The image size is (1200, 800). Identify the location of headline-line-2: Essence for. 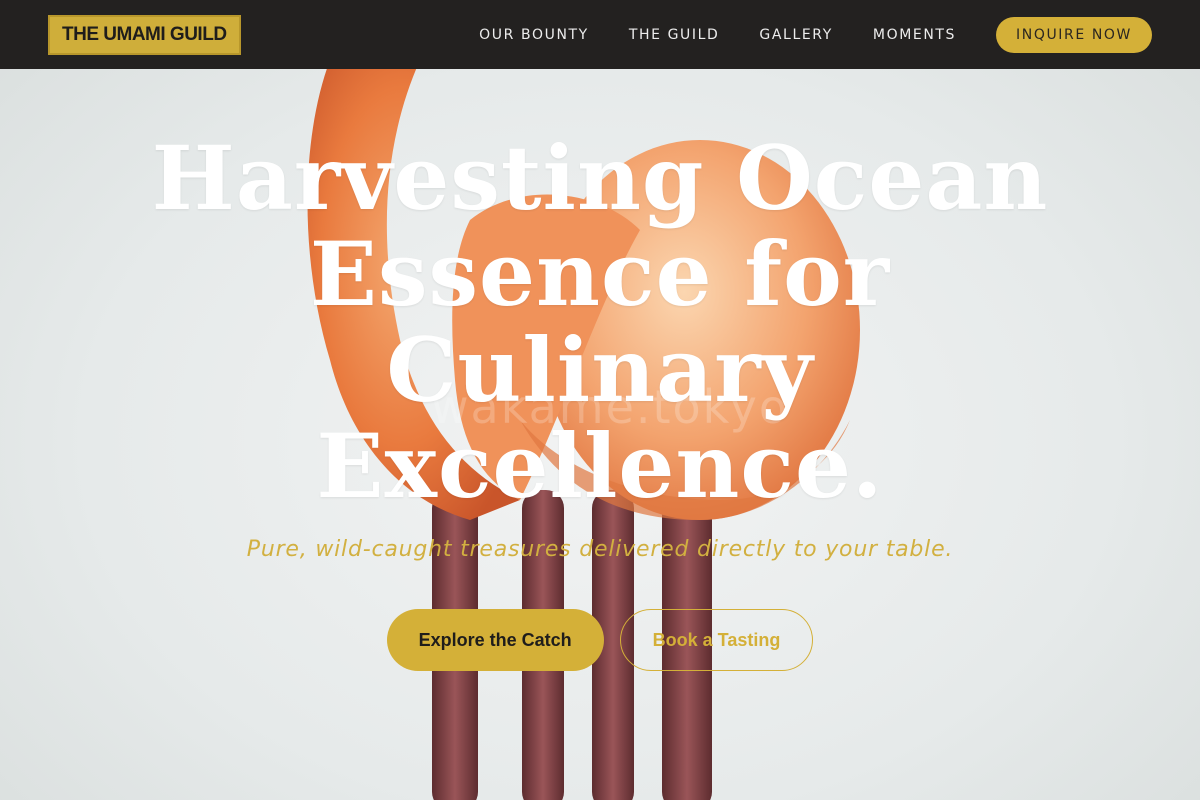
(600, 274).